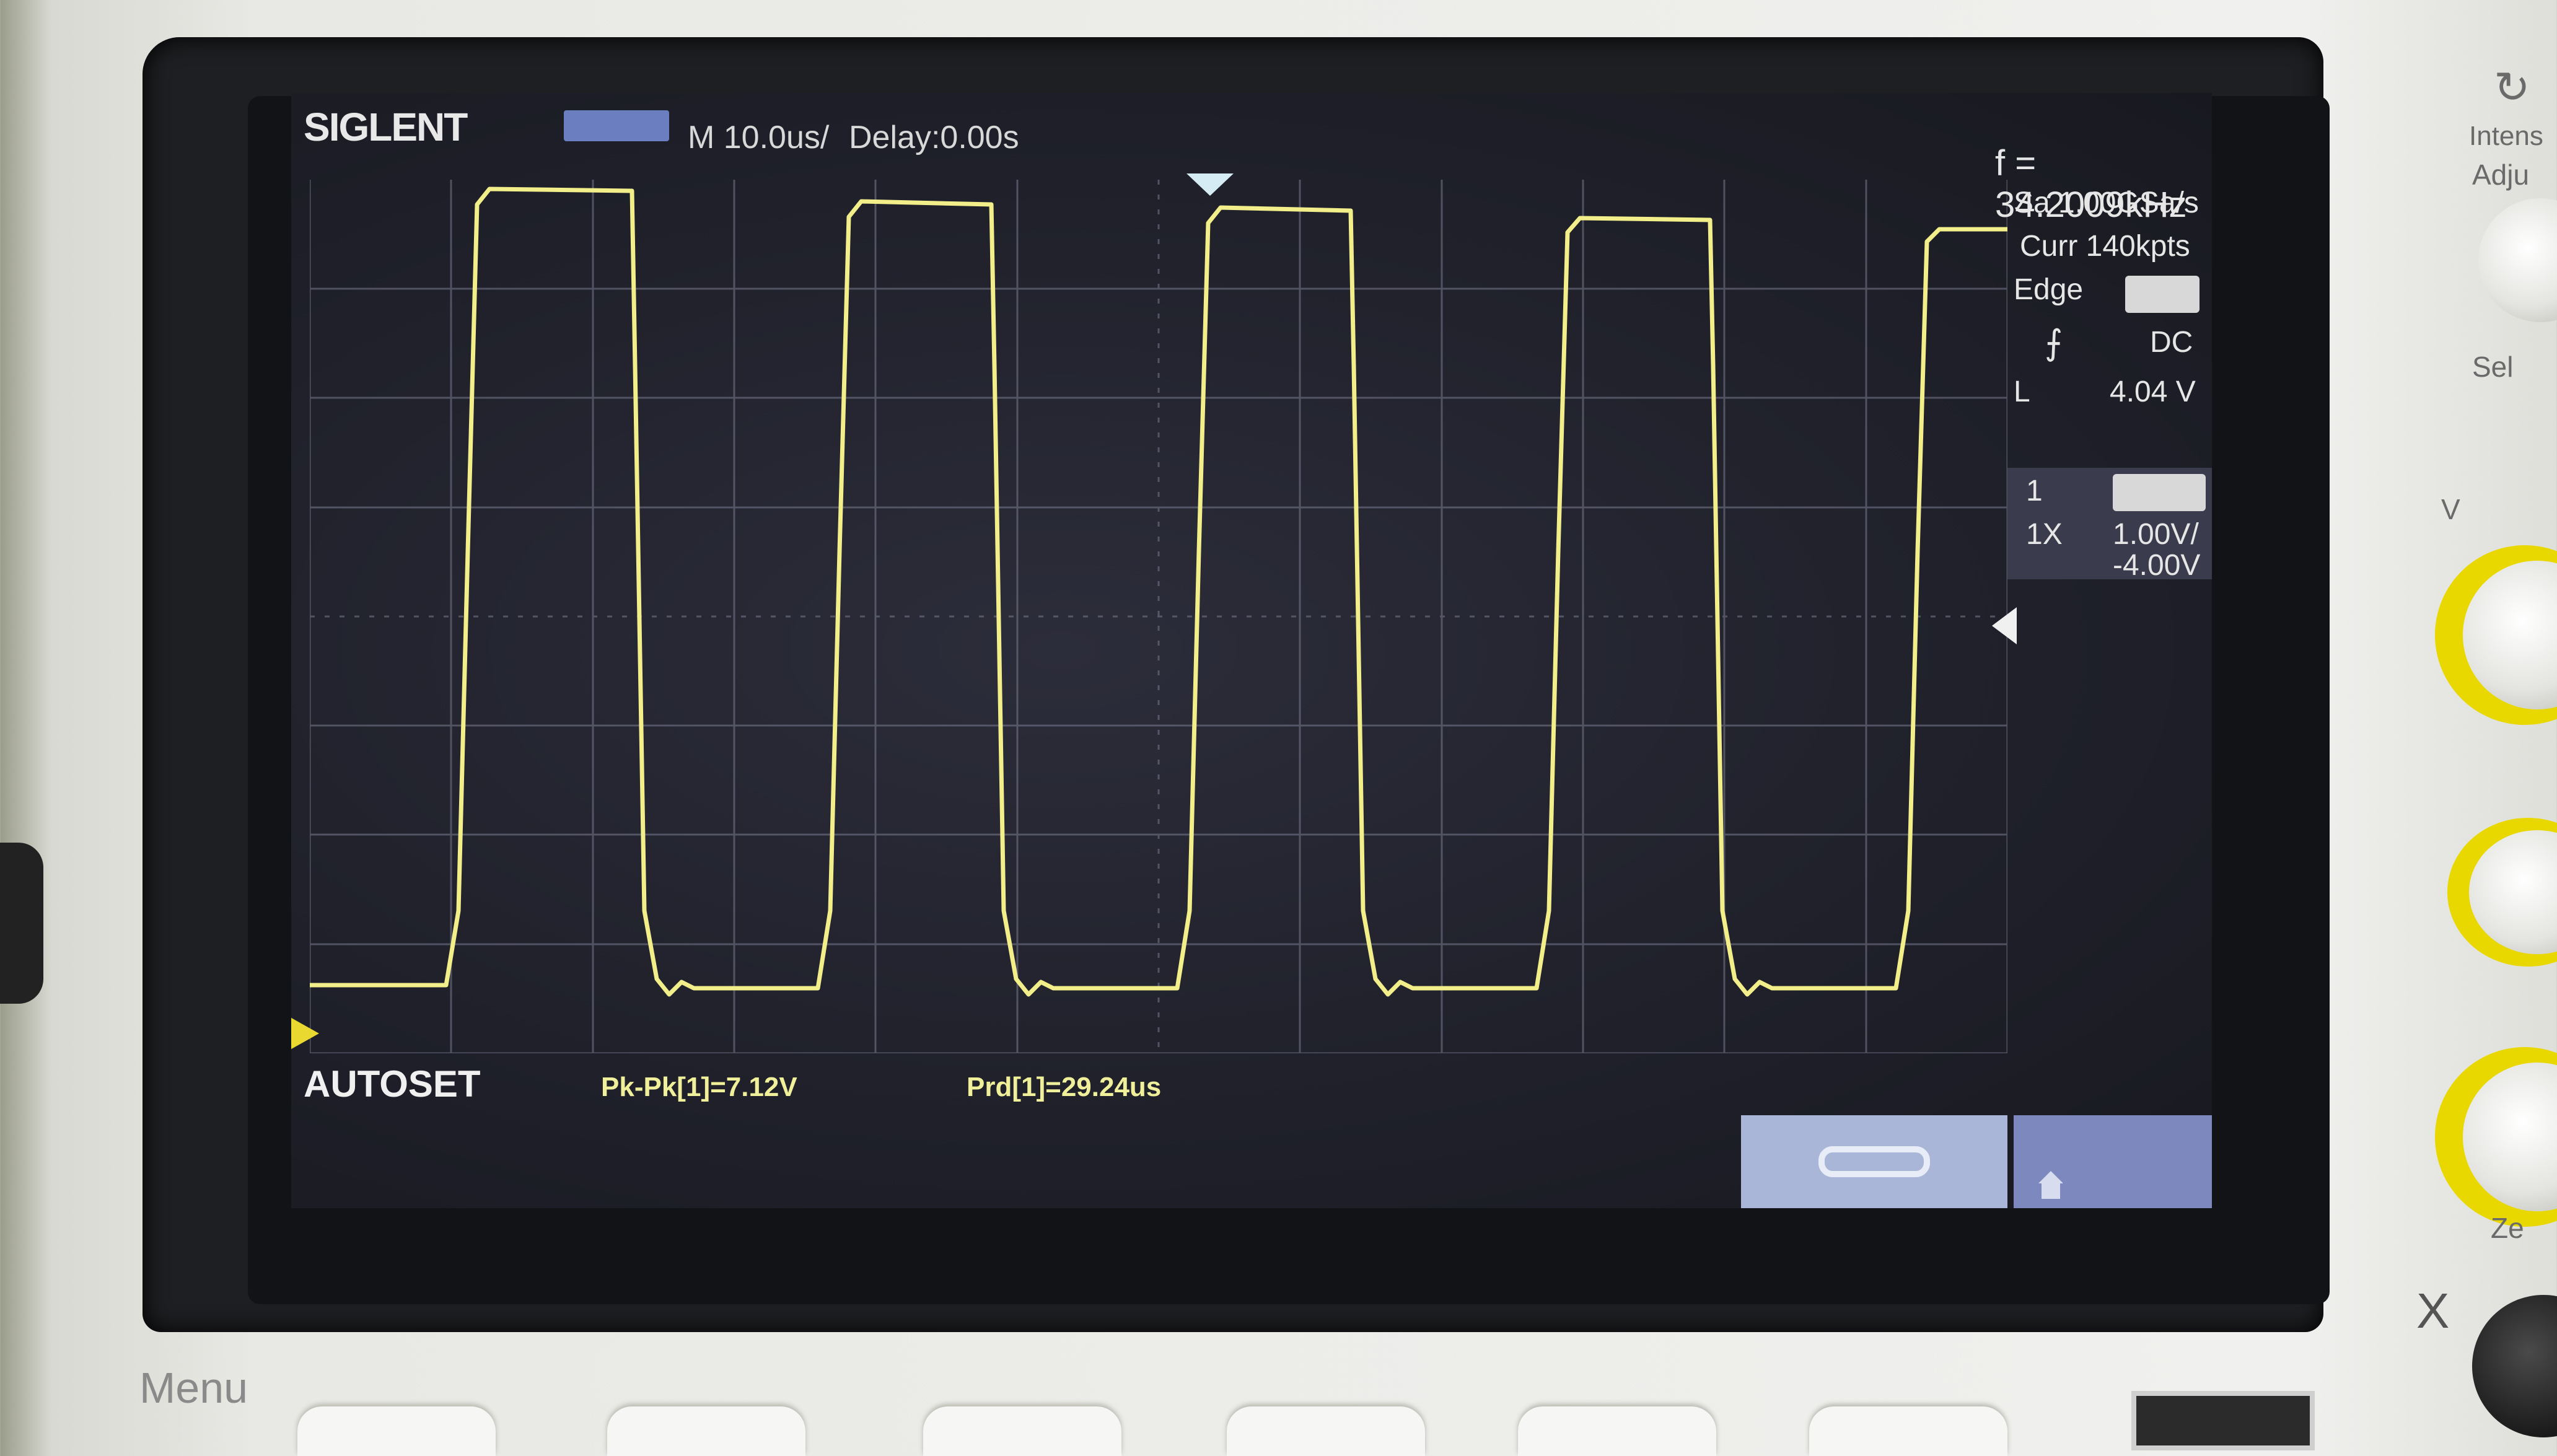 The image size is (2557, 1456). Describe the element at coordinates (2223, 1421) in the screenshot. I see `usb-port` at that location.